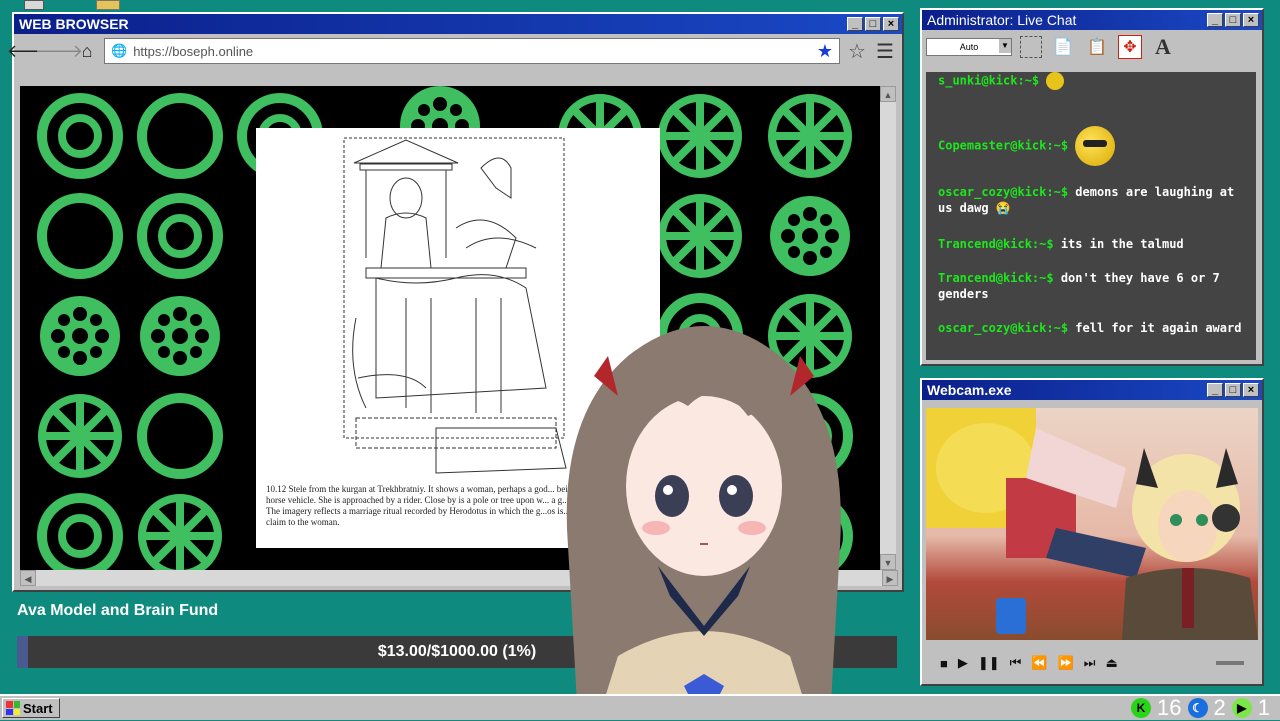 This screenshot has height=721, width=1280. Describe the element at coordinates (87, 51) in the screenshot. I see `home-icon: ⌂` at that location.